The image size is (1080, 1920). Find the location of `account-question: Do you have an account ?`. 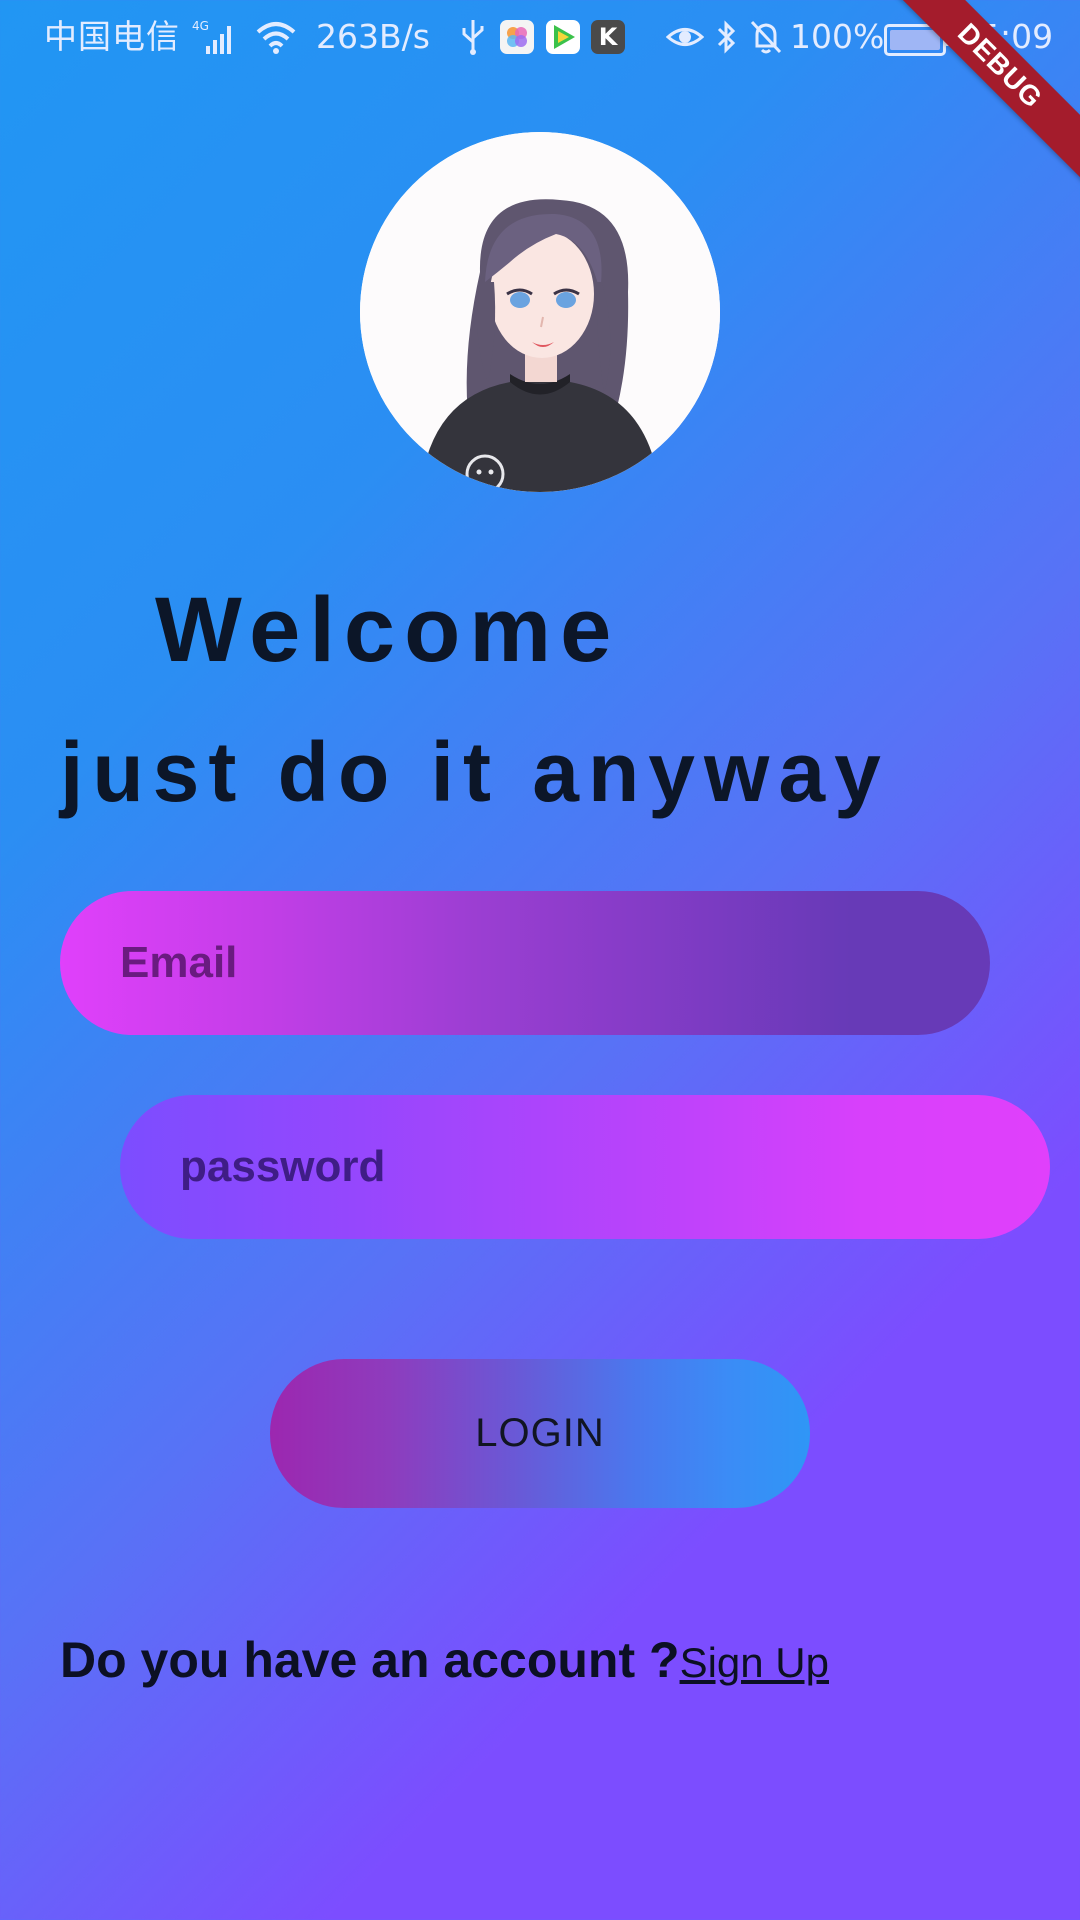

account-question: Do you have an account ? is located at coordinates (370, 1660).